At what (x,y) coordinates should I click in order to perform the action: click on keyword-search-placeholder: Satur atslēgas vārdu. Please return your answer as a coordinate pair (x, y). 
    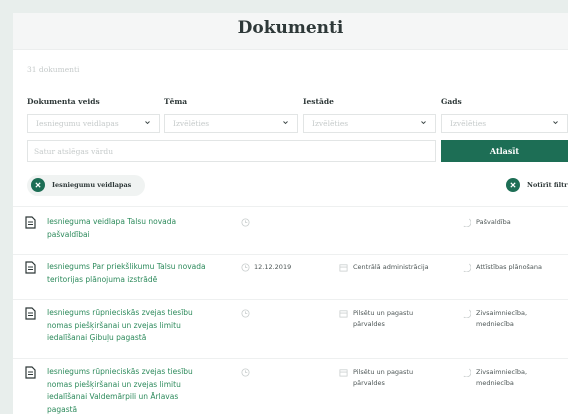
    Looking at the image, I should click on (74, 151).